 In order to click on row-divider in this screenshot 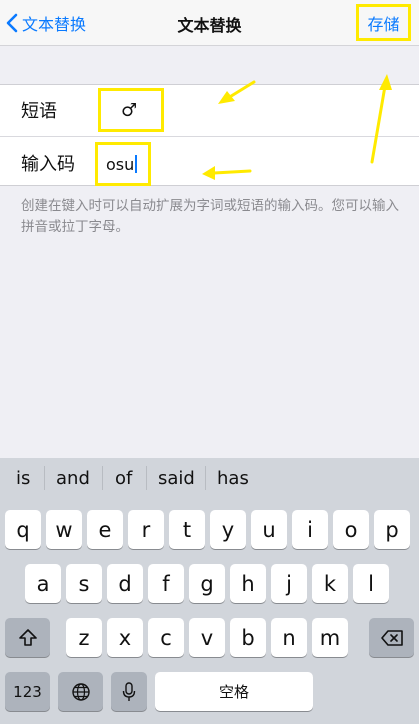, I will do `click(209, 136)`.